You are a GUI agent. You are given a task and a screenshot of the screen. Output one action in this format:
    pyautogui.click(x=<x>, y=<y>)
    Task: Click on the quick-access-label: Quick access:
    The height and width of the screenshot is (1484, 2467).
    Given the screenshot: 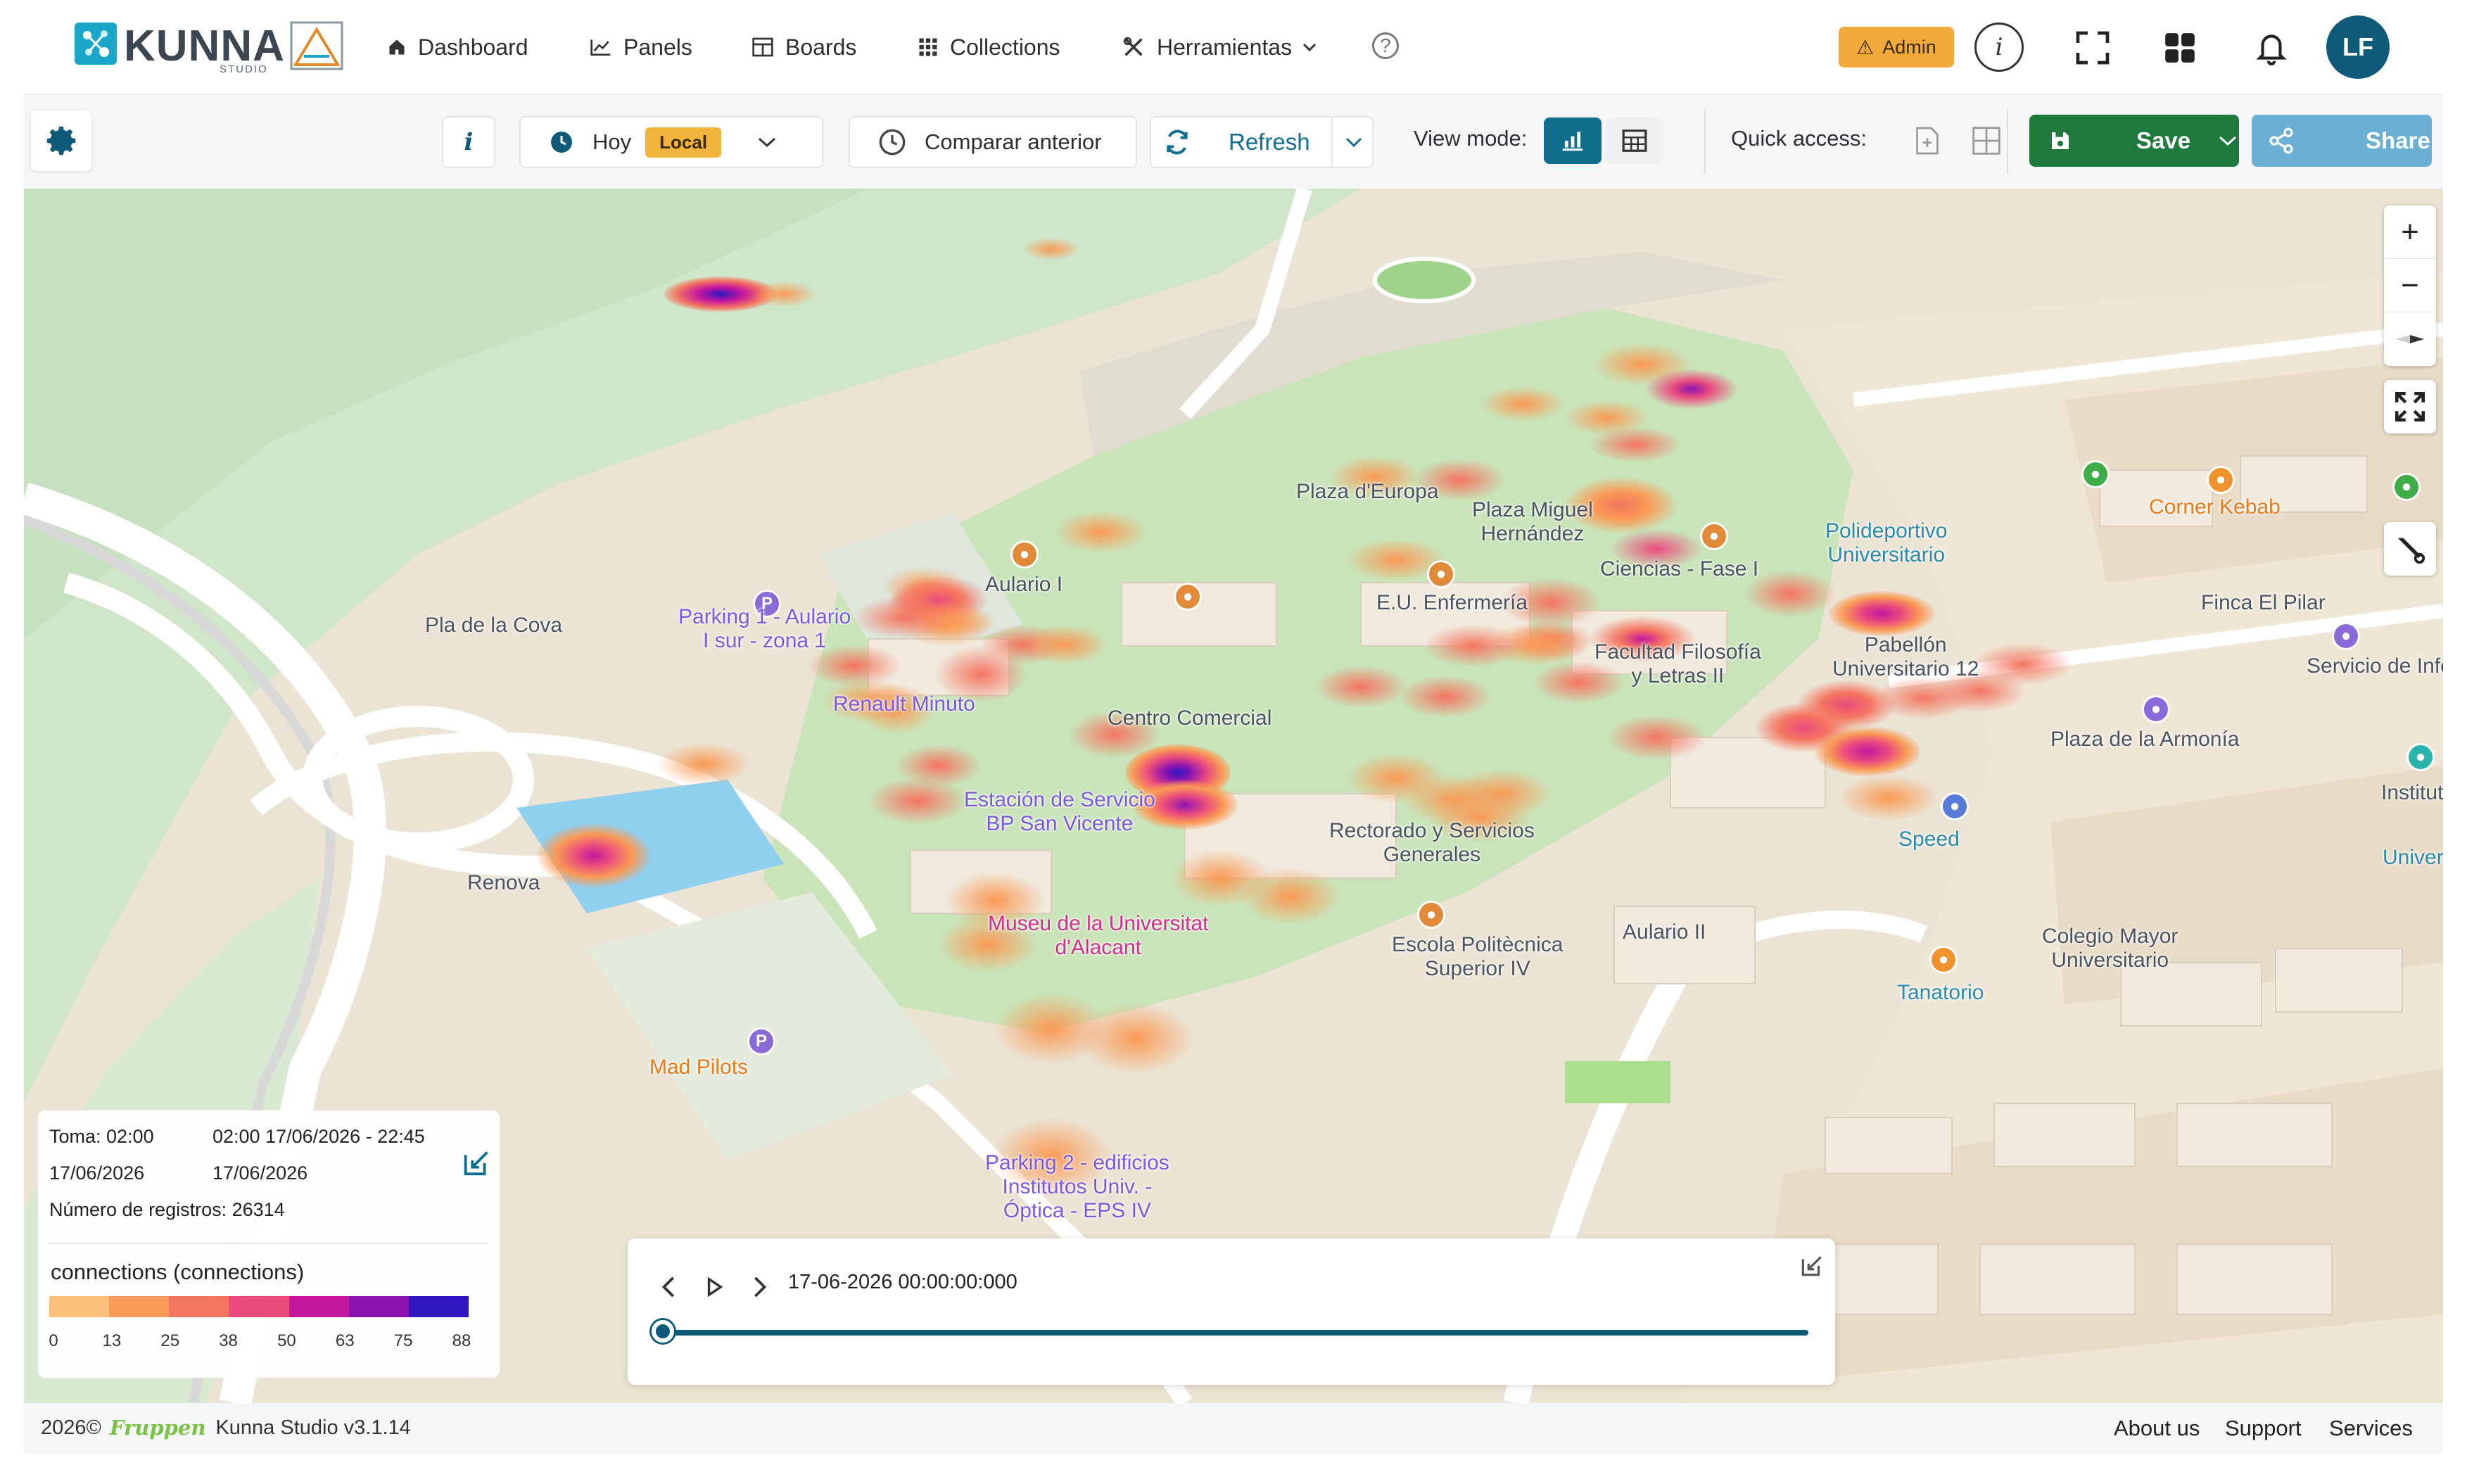 What is the action you would take?
    pyautogui.click(x=1799, y=138)
    